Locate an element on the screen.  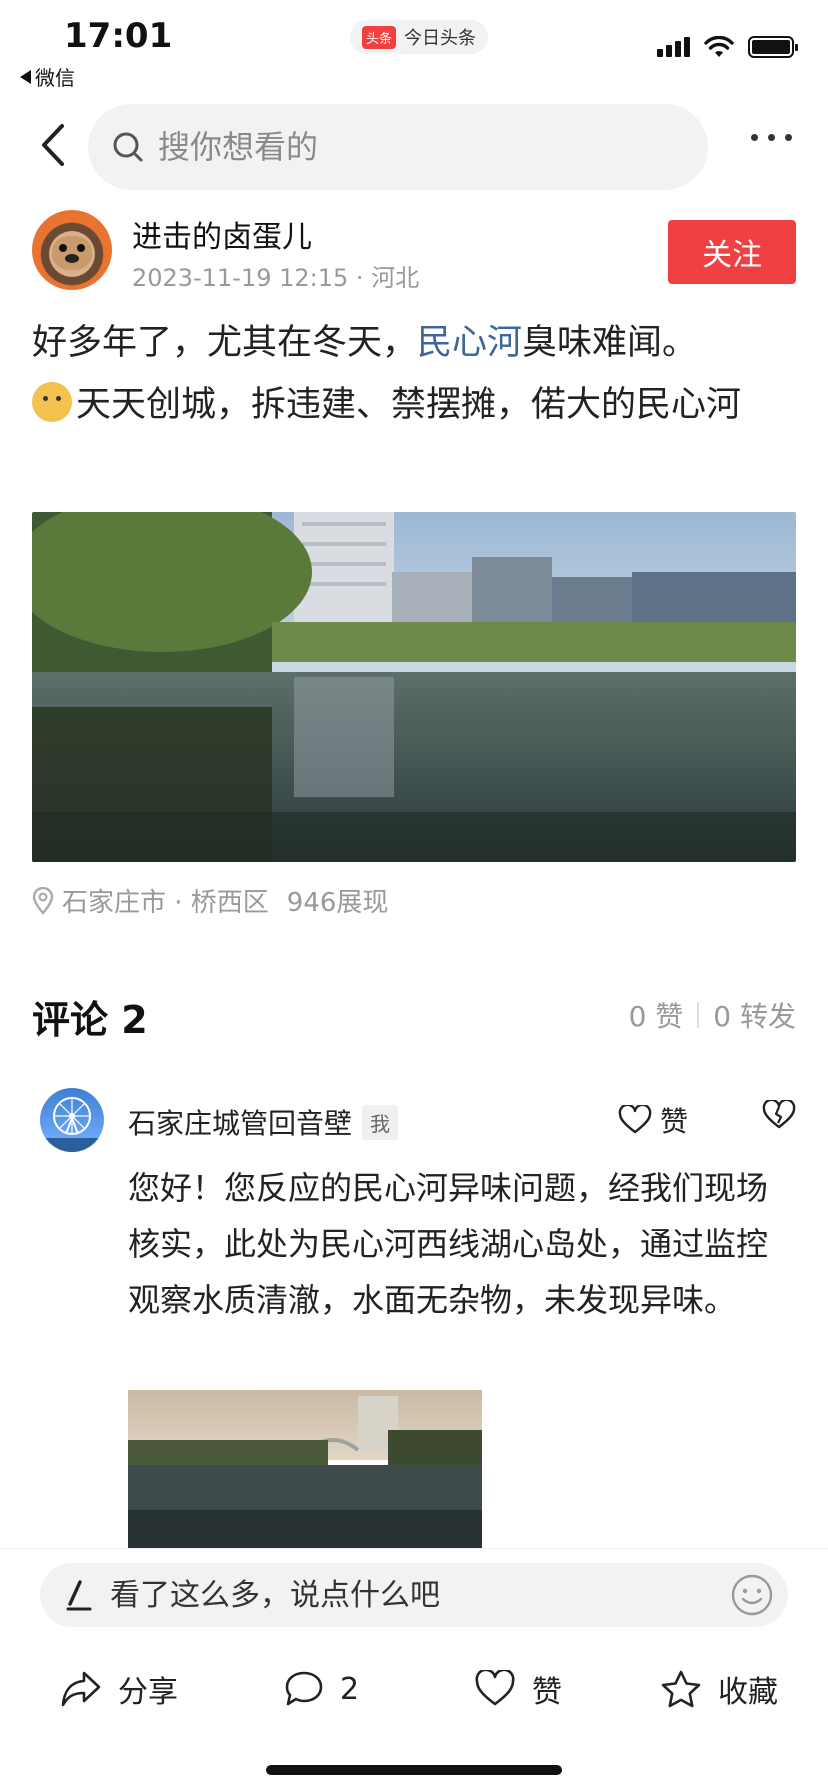
app-indicator: 头条 今日头条 is located at coordinates (419, 37).